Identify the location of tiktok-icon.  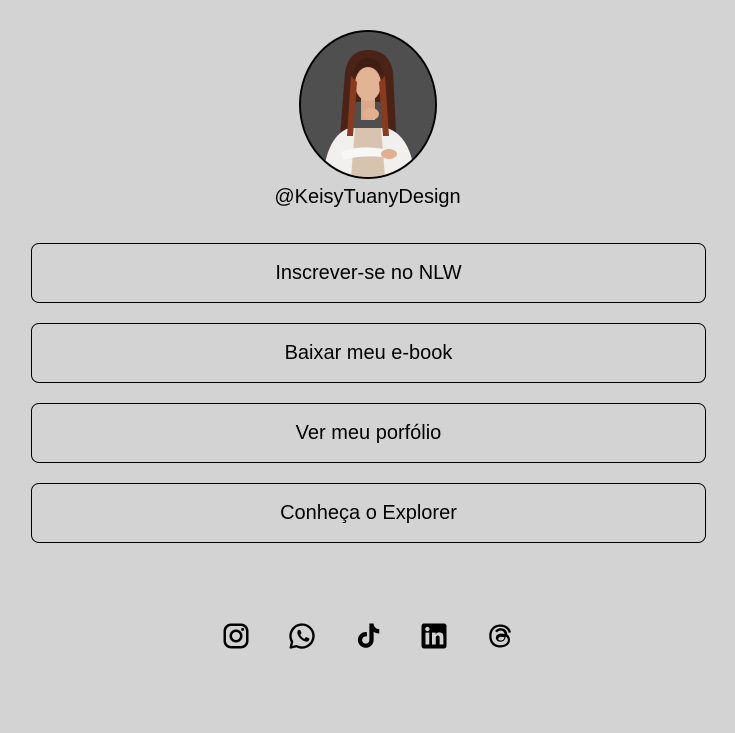
(368, 635).